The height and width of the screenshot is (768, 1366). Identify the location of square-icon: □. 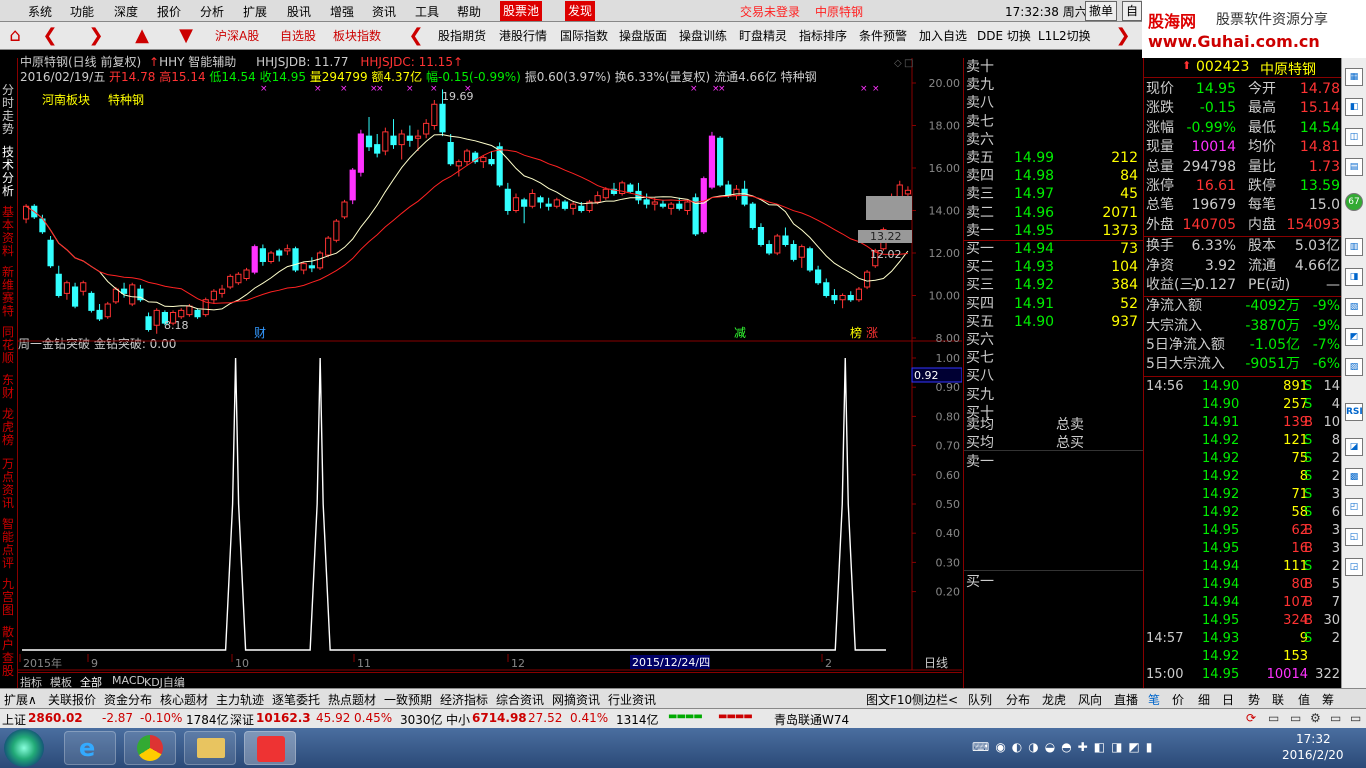
(908, 63).